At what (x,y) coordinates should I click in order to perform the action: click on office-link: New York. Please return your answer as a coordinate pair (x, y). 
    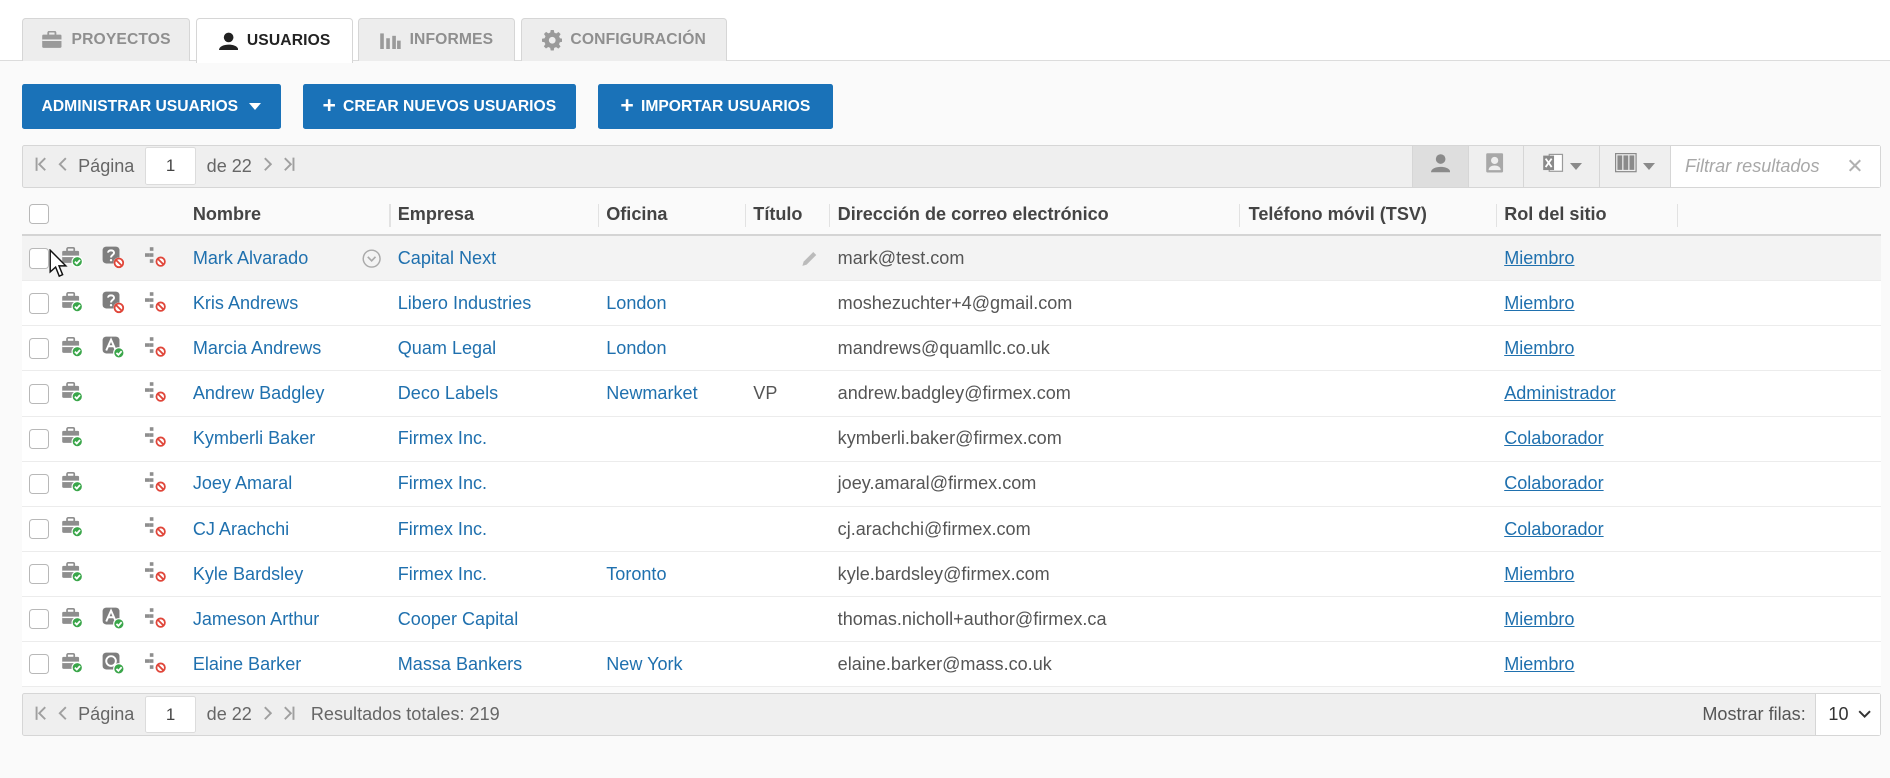
    Looking at the image, I should click on (644, 664).